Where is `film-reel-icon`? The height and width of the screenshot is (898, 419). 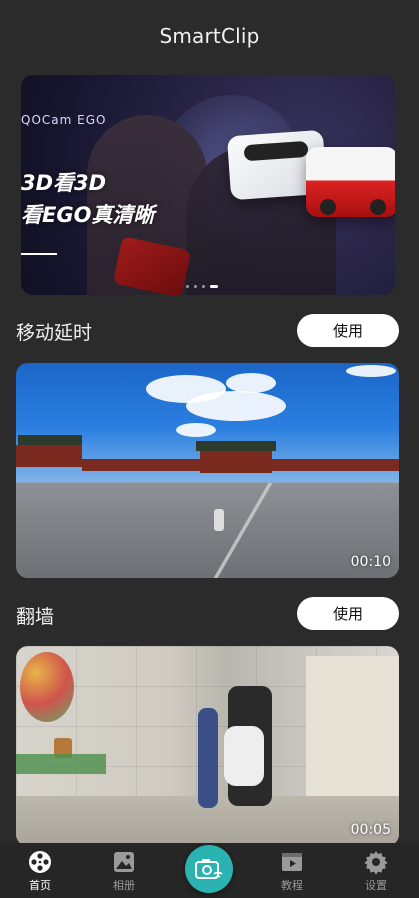 film-reel-icon is located at coordinates (40, 862).